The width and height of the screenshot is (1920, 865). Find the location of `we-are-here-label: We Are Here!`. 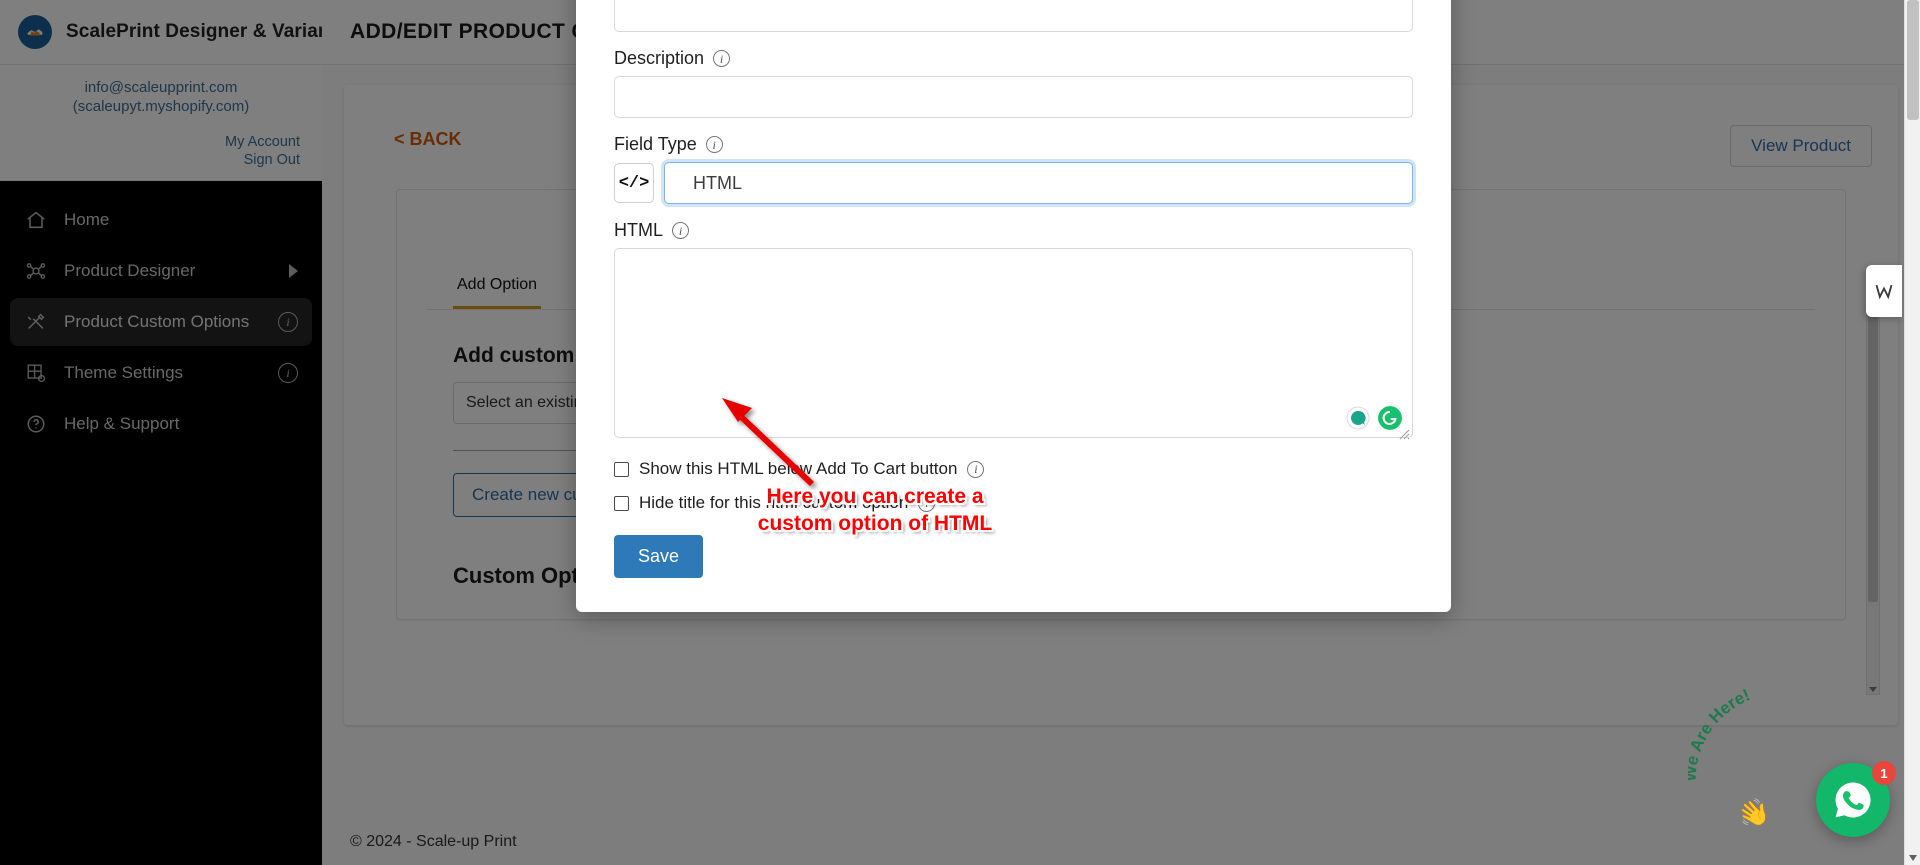

we-are-here-label: We Are Here! is located at coordinates (1720, 735).